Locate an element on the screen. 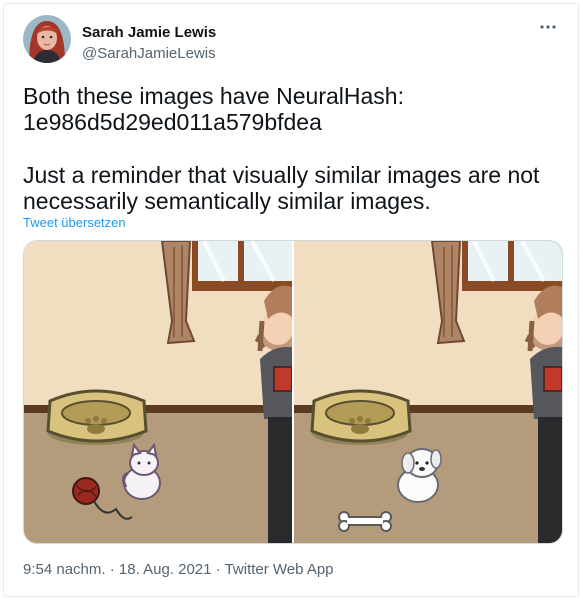 This screenshot has width=582, height=598. tweet-date: 18. Aug. 2021 is located at coordinates (165, 569).